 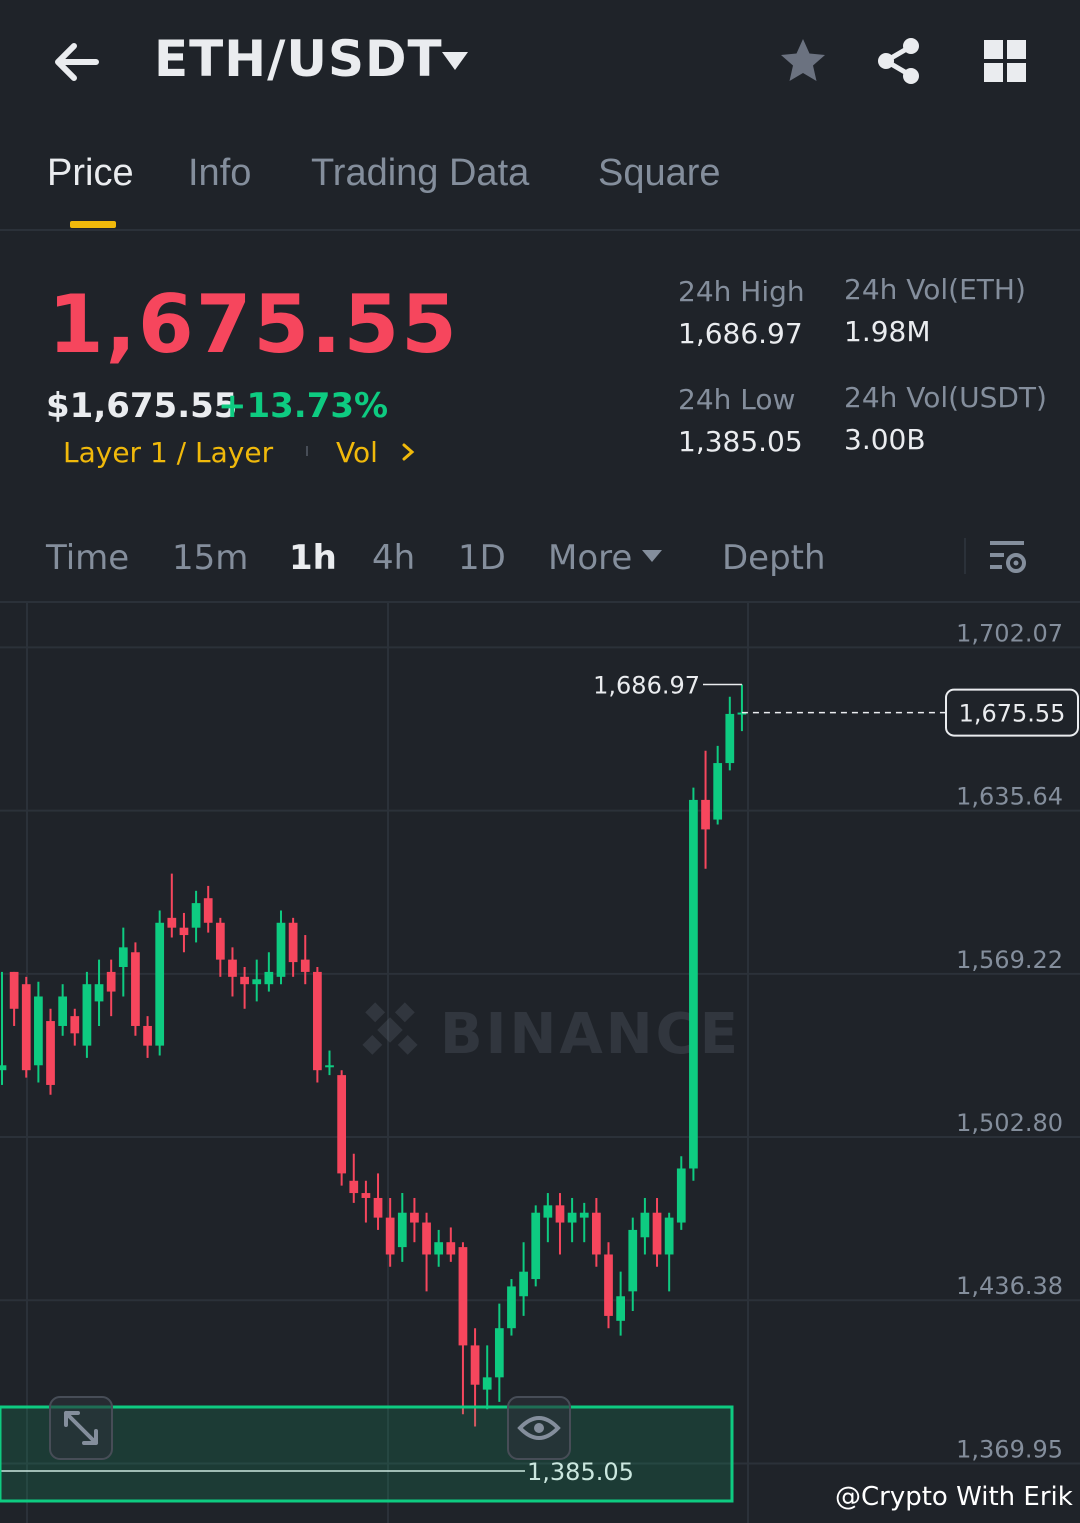 I want to click on tab-price: Price, so click(x=90, y=173).